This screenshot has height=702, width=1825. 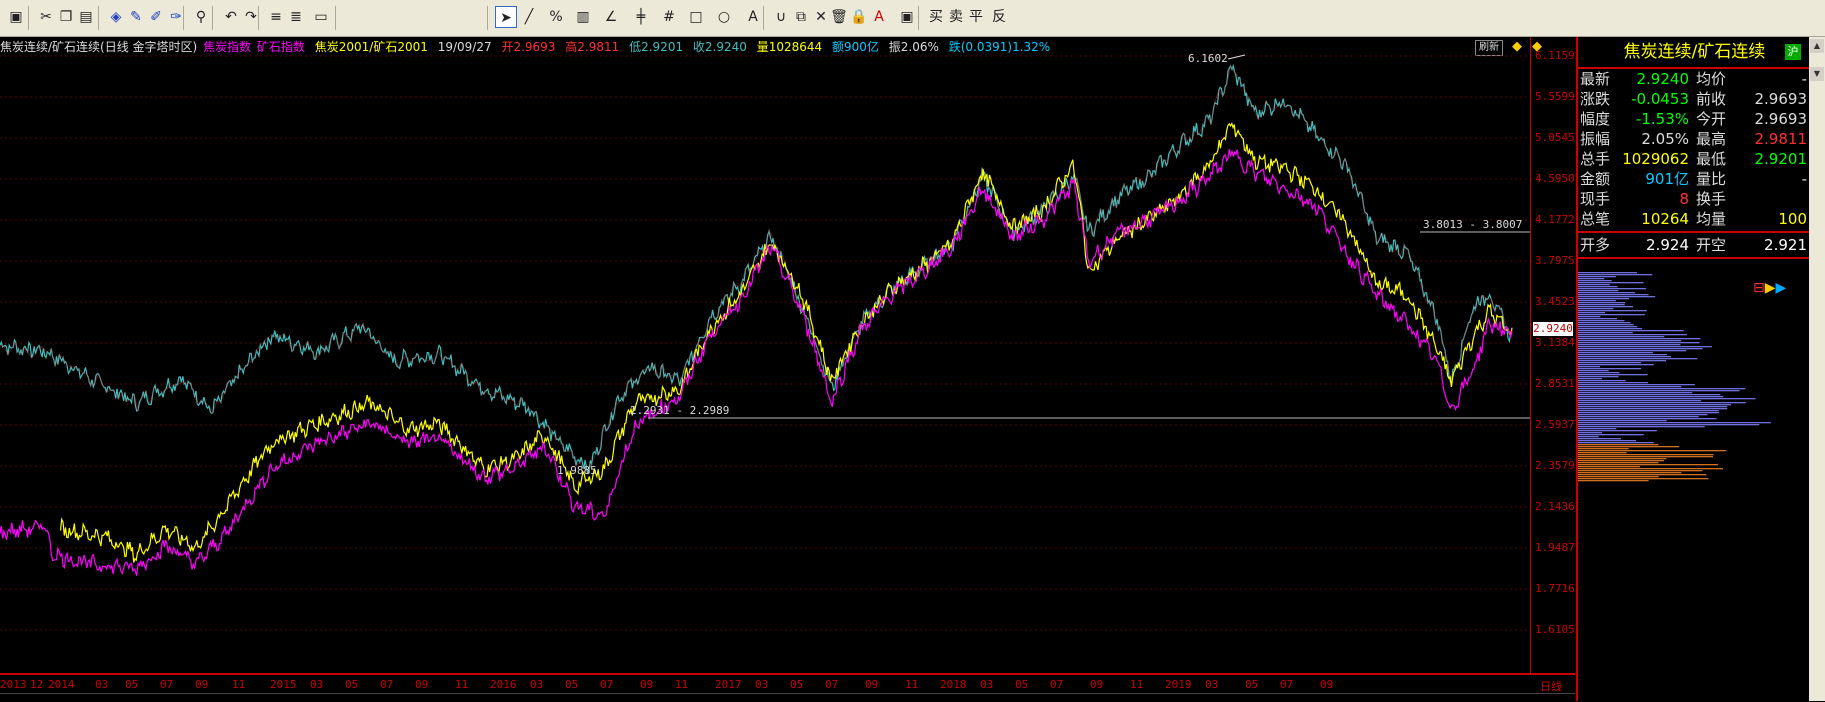 I want to click on scroll-down-icon: ▼, so click(x=1817, y=74).